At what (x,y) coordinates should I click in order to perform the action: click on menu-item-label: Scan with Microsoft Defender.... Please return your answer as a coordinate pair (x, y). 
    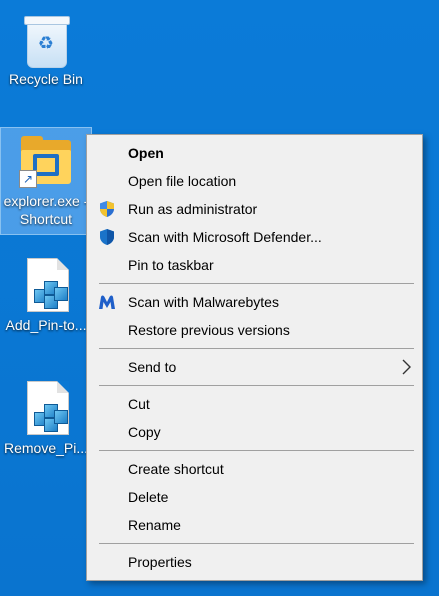
    Looking at the image, I should click on (225, 237).